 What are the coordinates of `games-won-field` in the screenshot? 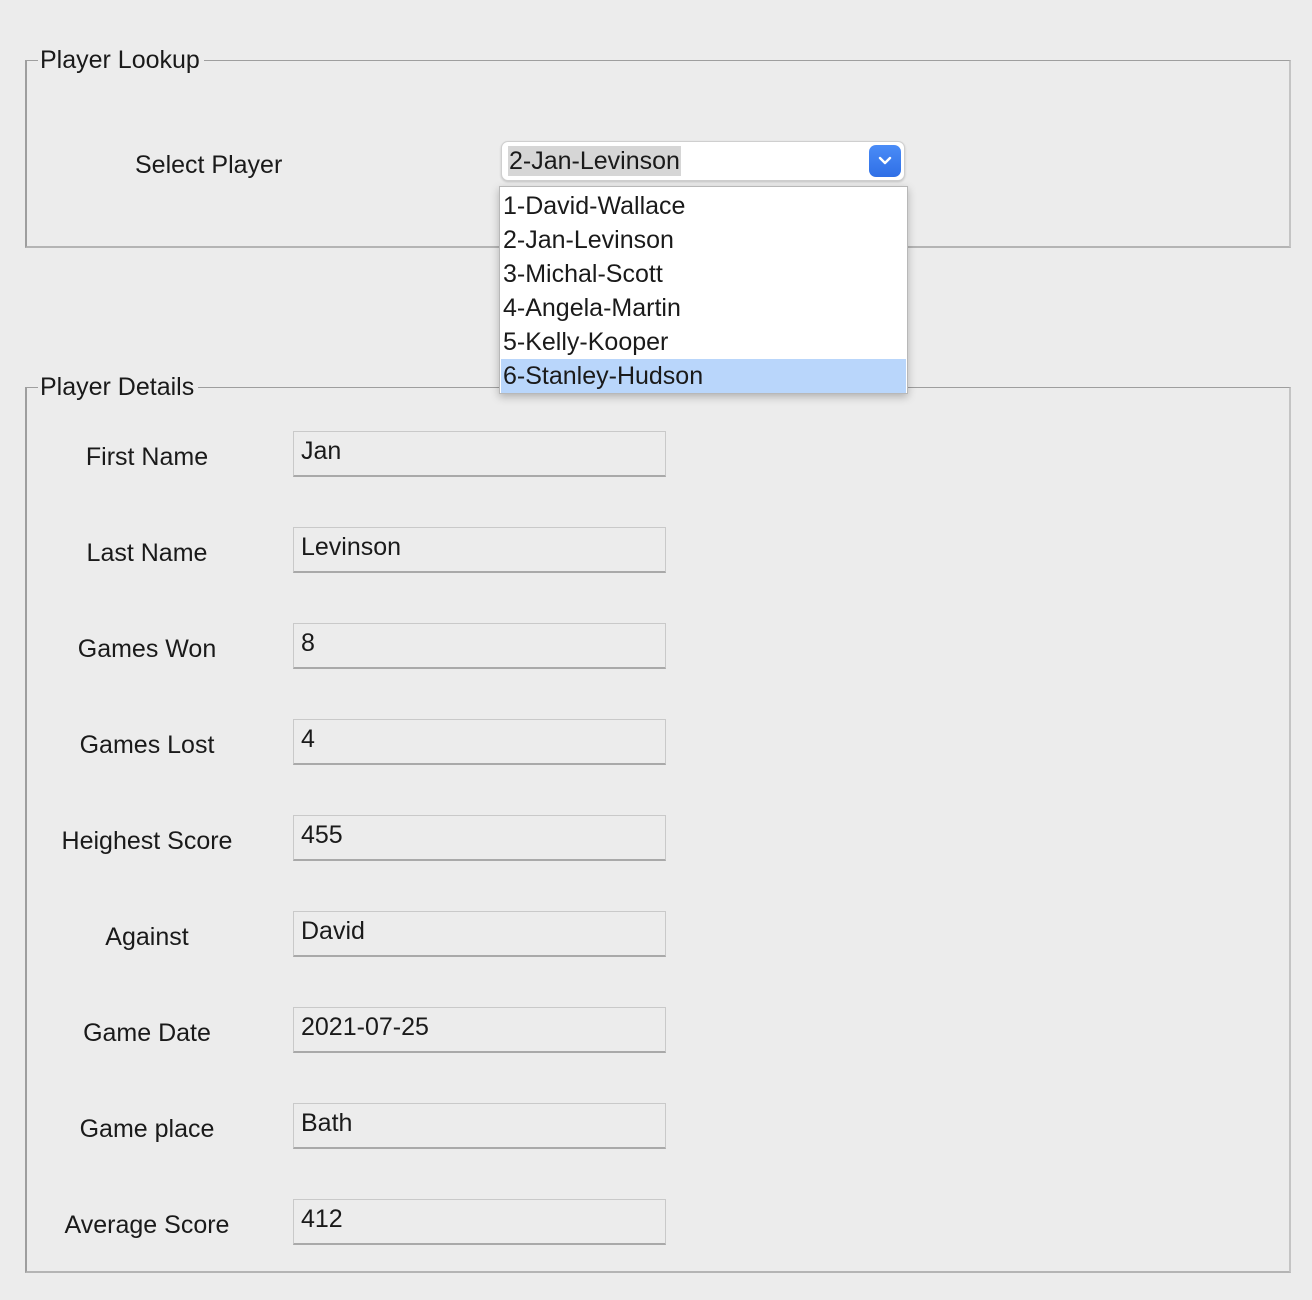 It's located at (479, 646).